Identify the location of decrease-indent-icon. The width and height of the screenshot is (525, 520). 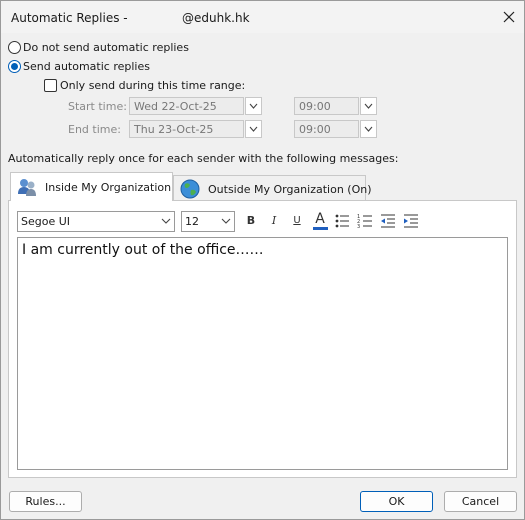
(388, 221).